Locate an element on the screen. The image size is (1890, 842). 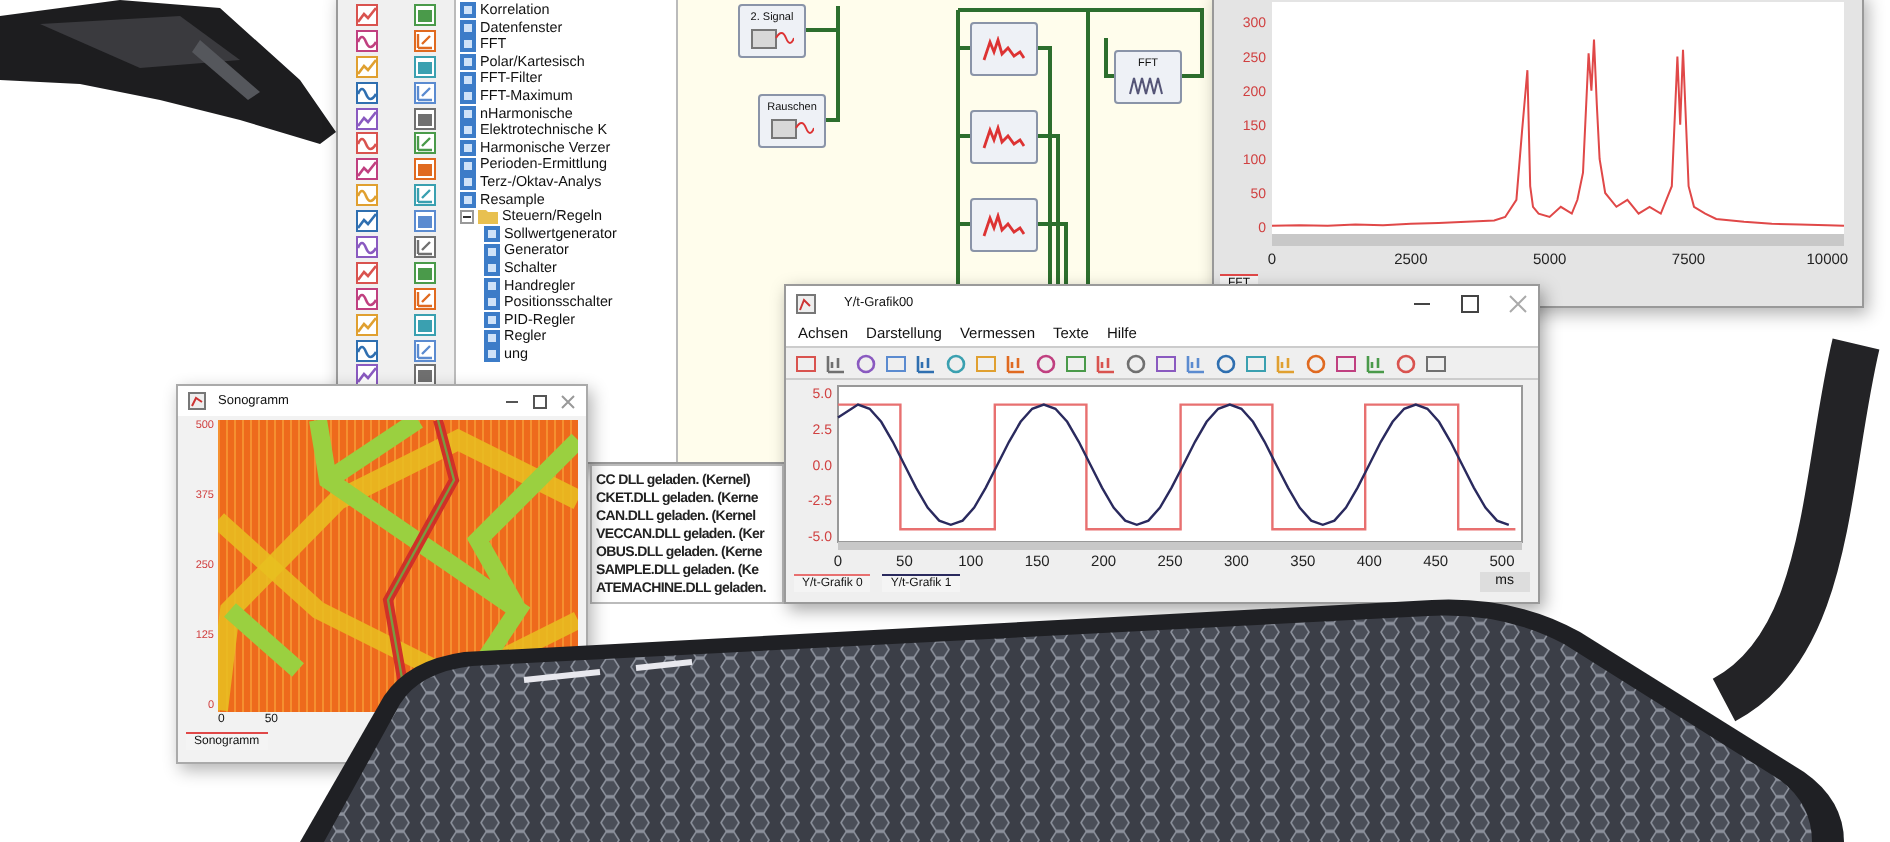
folder-icon is located at coordinates (488, 216).